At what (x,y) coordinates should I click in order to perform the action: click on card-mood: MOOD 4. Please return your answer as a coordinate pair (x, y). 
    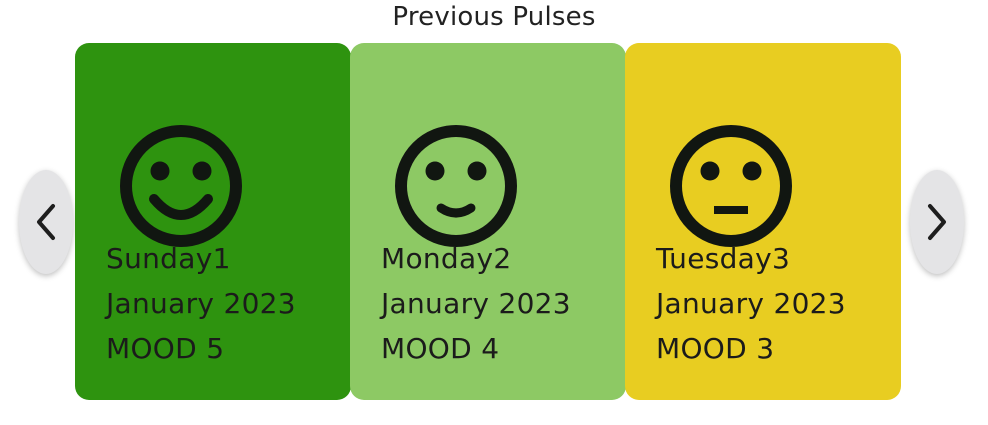
    Looking at the image, I should click on (440, 348).